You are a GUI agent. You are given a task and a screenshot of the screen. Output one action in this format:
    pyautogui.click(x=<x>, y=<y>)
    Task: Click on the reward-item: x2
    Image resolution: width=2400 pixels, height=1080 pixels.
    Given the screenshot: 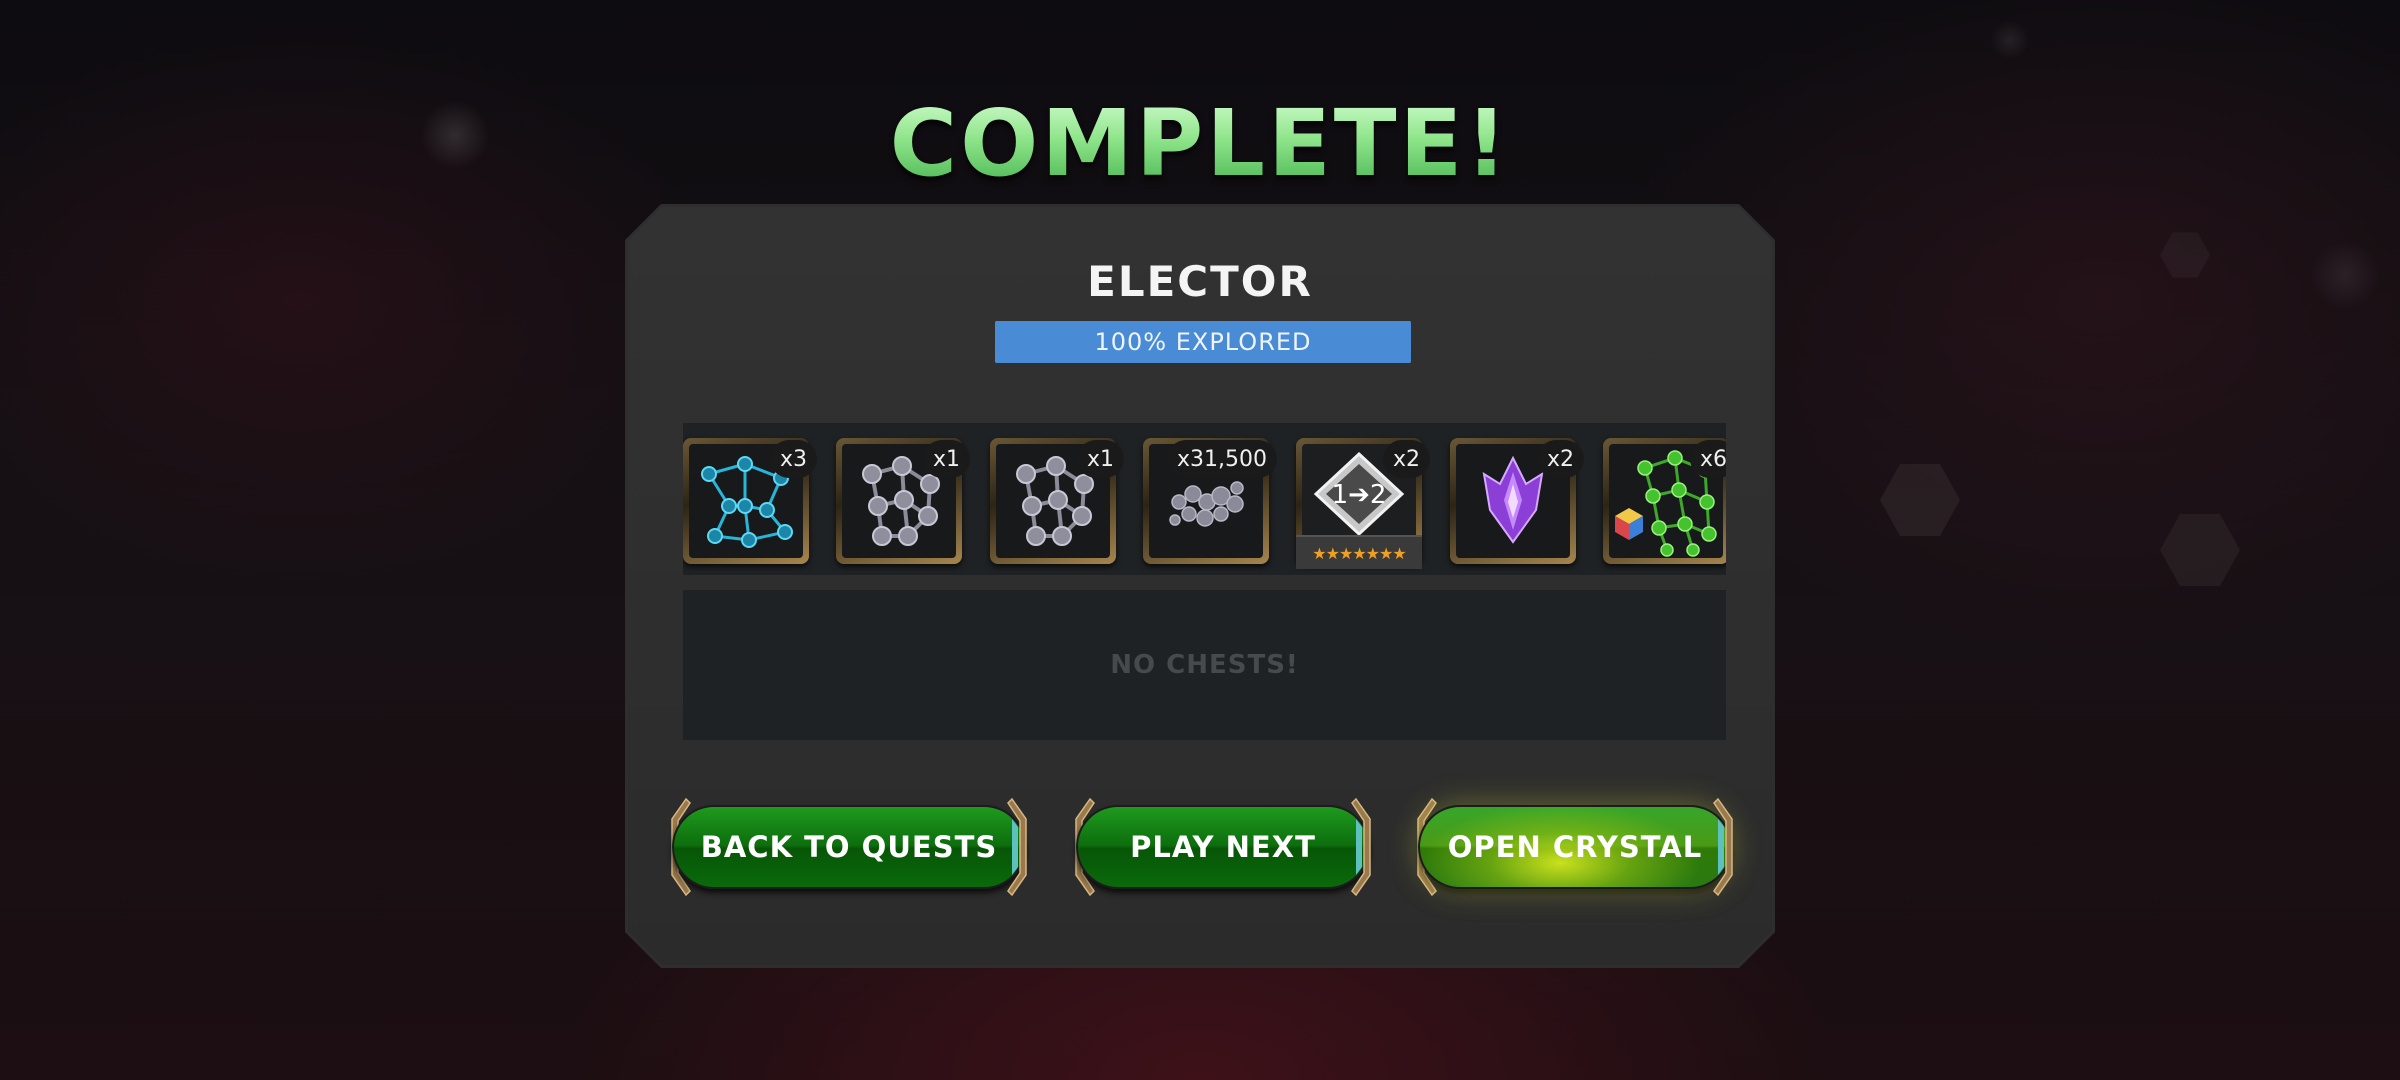 What is the action you would take?
    pyautogui.click(x=1517, y=503)
    